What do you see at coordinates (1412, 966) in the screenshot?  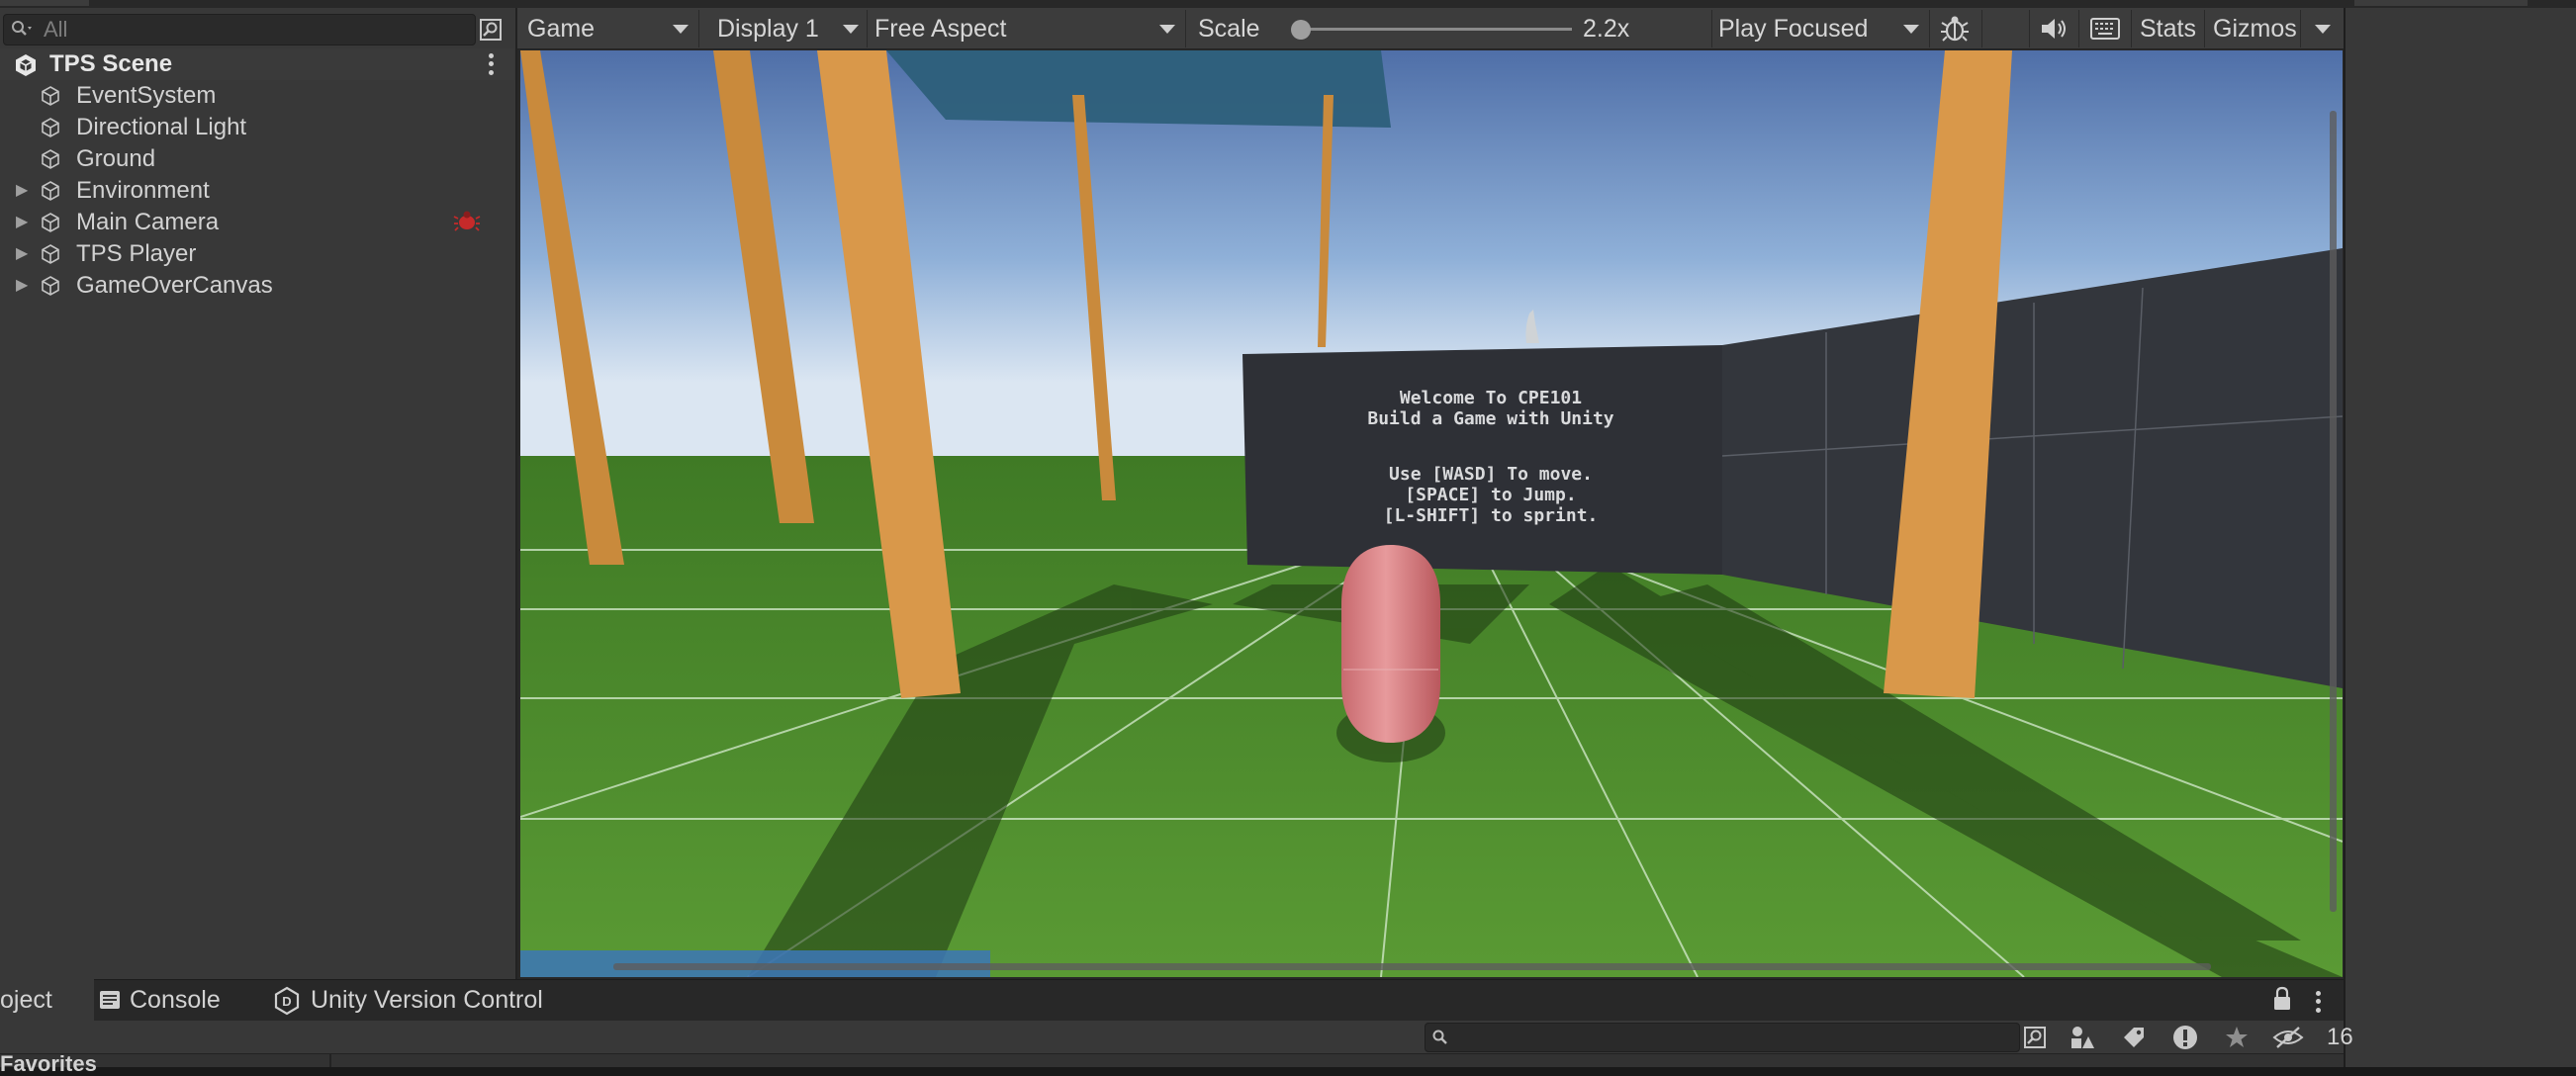 I see `viewport-horizontal-scrollbar` at bounding box center [1412, 966].